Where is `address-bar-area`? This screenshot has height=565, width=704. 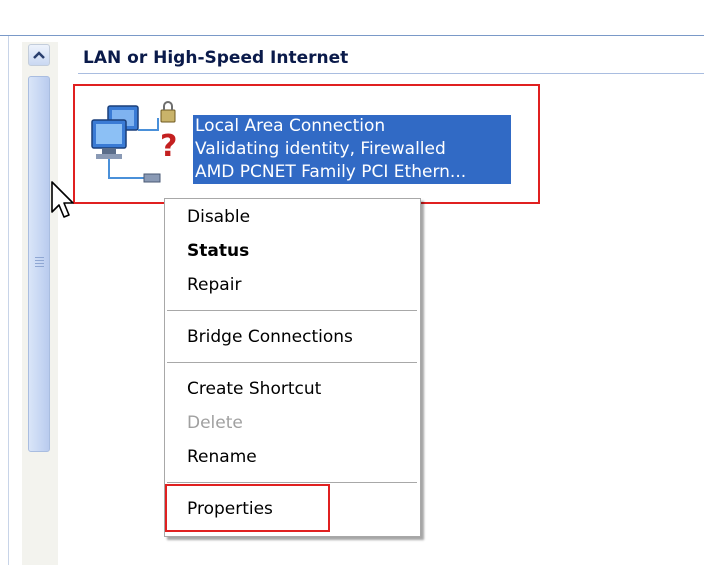
address-bar-area is located at coordinates (352, 18).